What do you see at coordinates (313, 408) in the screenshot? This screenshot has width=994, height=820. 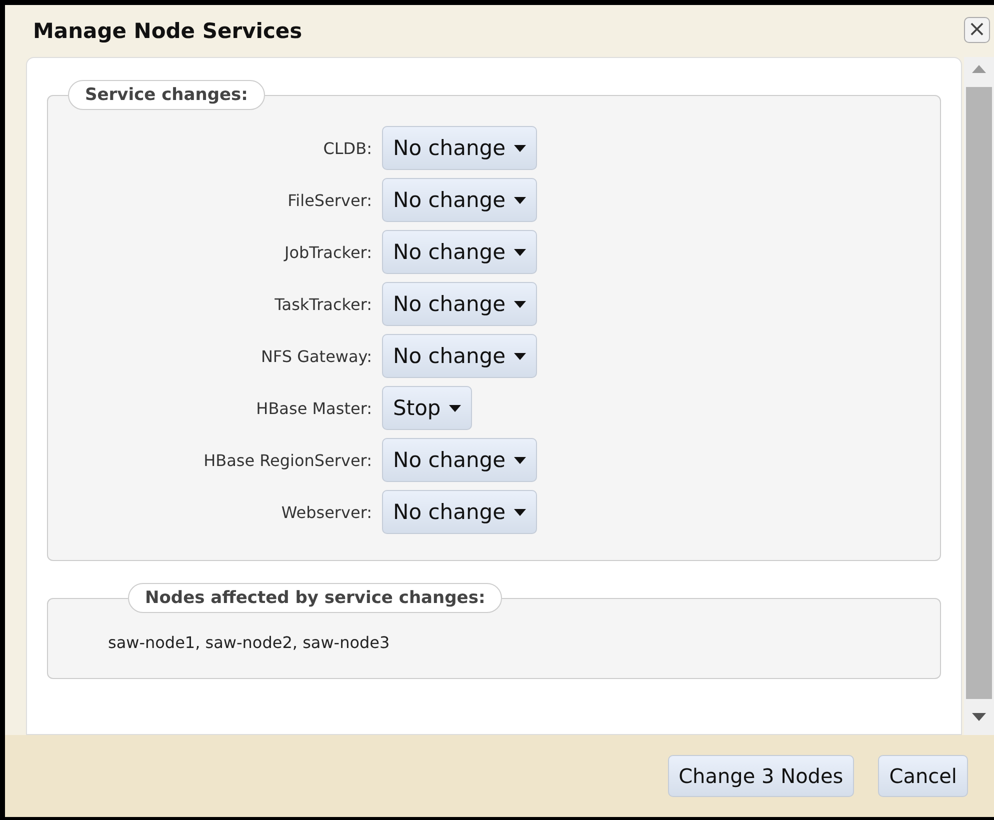 I see `service-label: HBase Master:` at bounding box center [313, 408].